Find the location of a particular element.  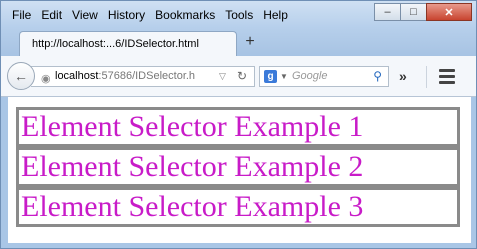

google-engine-icon: g is located at coordinates (270, 76).